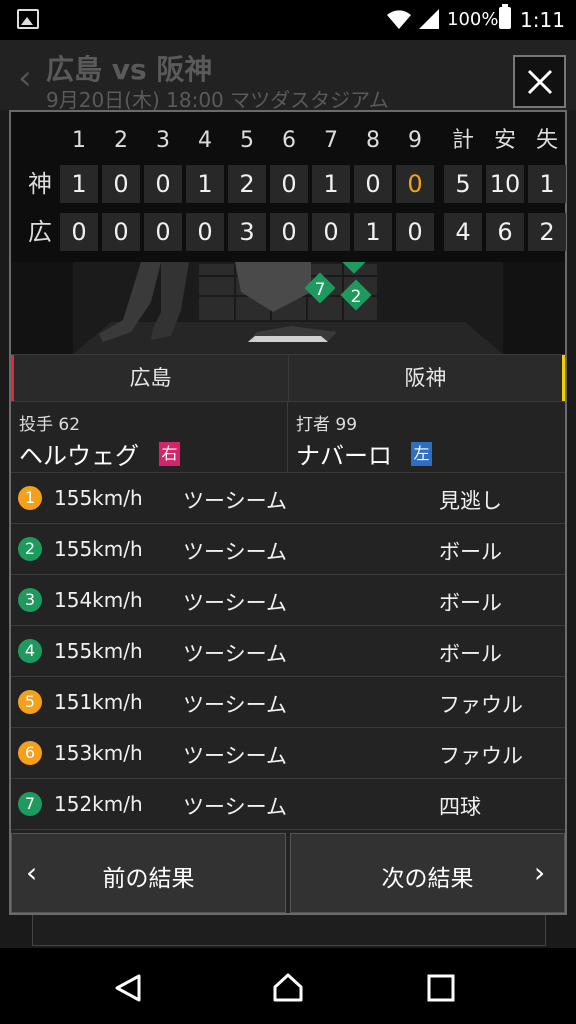 This screenshot has width=576, height=1024. I want to click on total-cell: 10, so click(505, 184).